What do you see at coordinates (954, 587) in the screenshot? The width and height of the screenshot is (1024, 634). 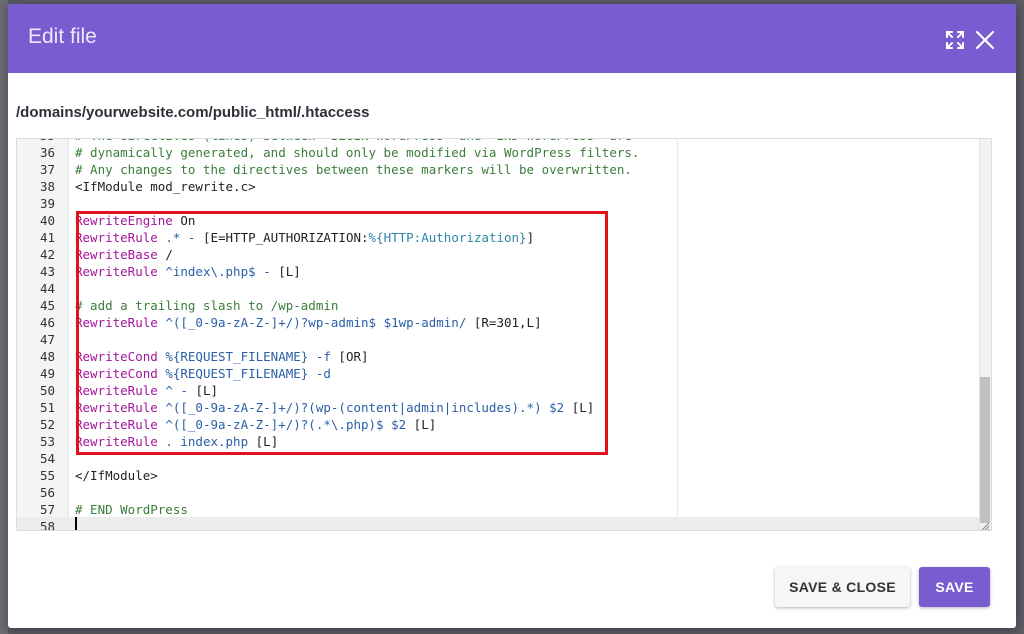 I see `save-button: SAVE` at bounding box center [954, 587].